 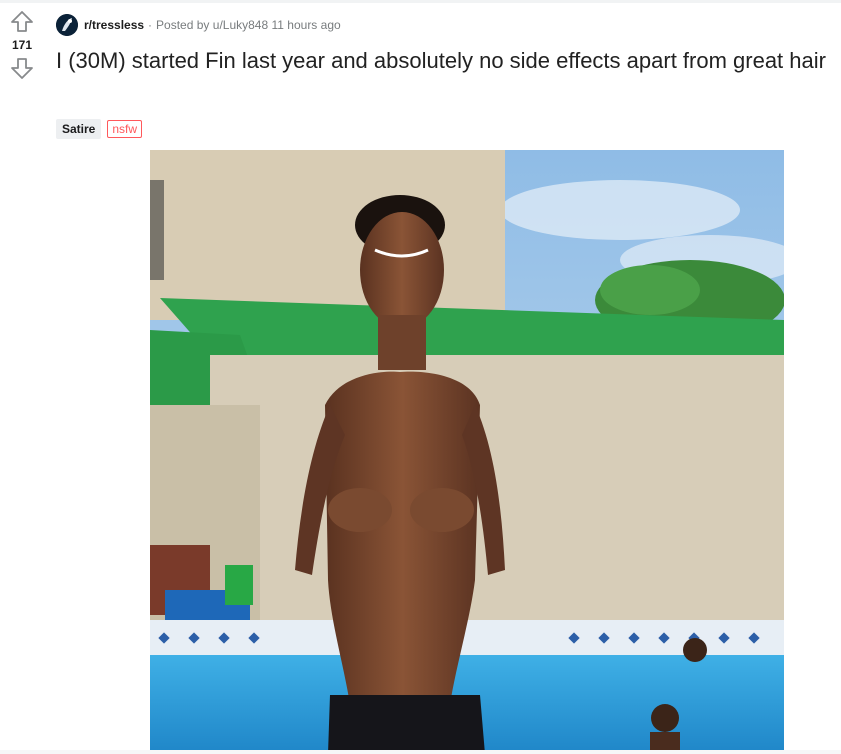 I want to click on flair-row: Satire nsfw, so click(x=99, y=129).